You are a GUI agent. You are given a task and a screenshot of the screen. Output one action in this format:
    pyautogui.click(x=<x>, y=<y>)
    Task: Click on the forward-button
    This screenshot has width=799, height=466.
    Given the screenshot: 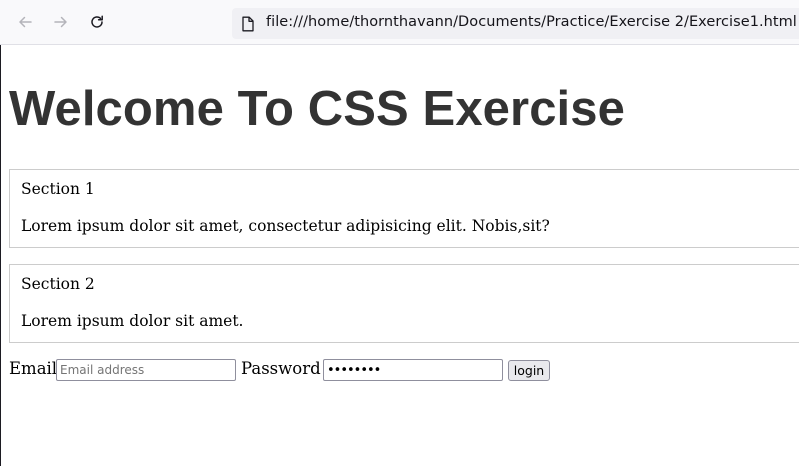 What is the action you would take?
    pyautogui.click(x=61, y=22)
    